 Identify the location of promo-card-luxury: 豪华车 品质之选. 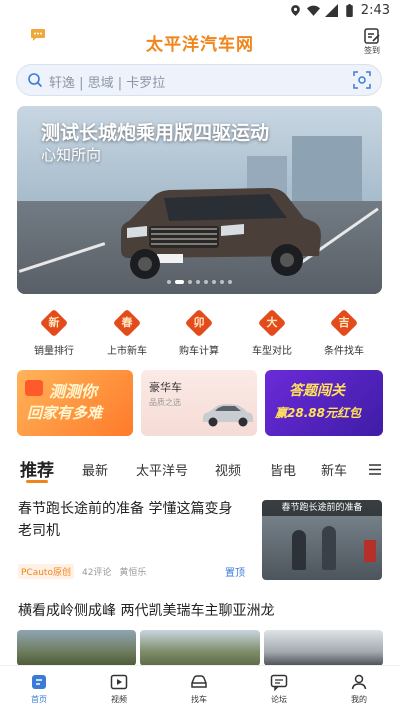
(199, 403).